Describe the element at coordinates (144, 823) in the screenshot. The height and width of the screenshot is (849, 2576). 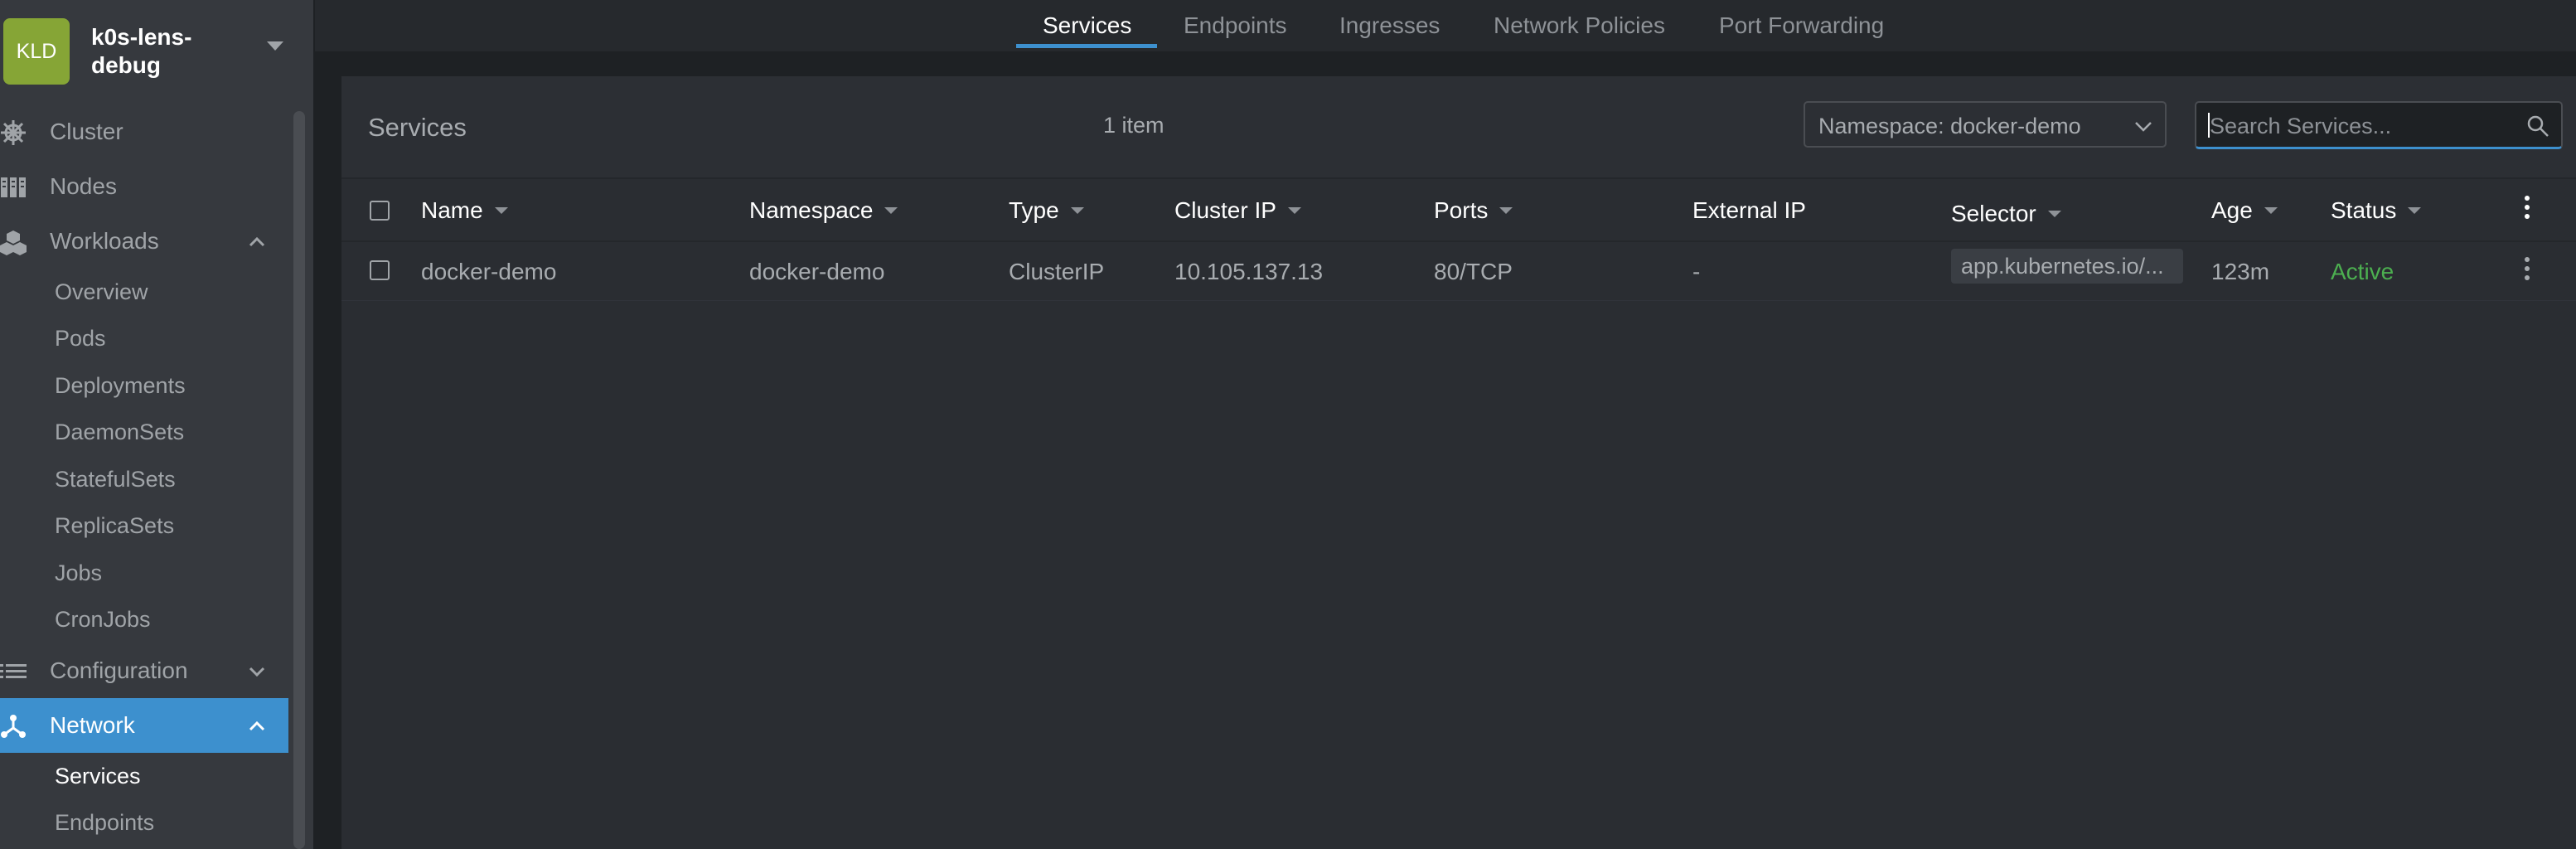
I see `sidebar-subitem-endpoints: Endpoints` at that location.